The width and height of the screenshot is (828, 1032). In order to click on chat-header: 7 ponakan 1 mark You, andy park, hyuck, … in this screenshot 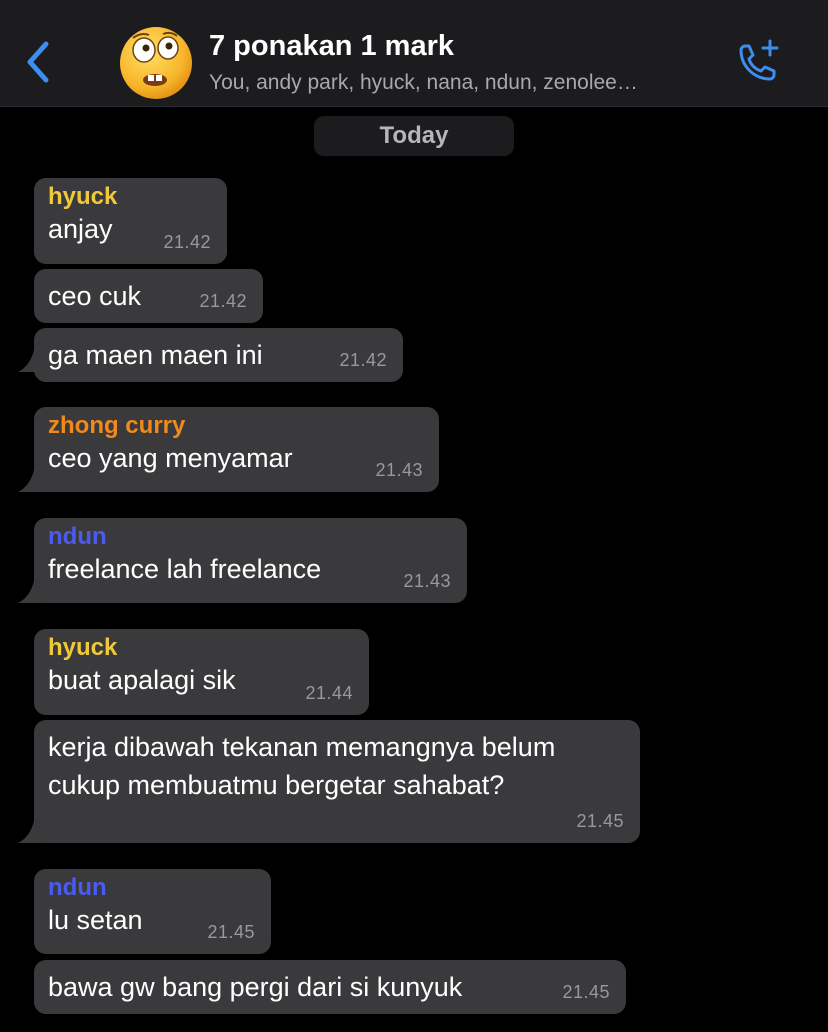, I will do `click(414, 53)`.